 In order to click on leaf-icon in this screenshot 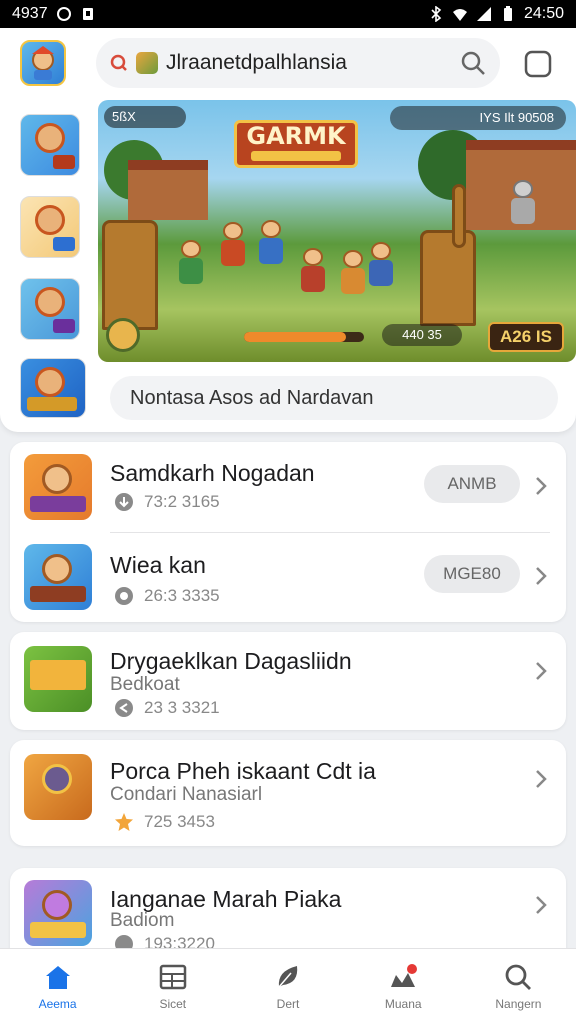, I will do `click(288, 976)`.